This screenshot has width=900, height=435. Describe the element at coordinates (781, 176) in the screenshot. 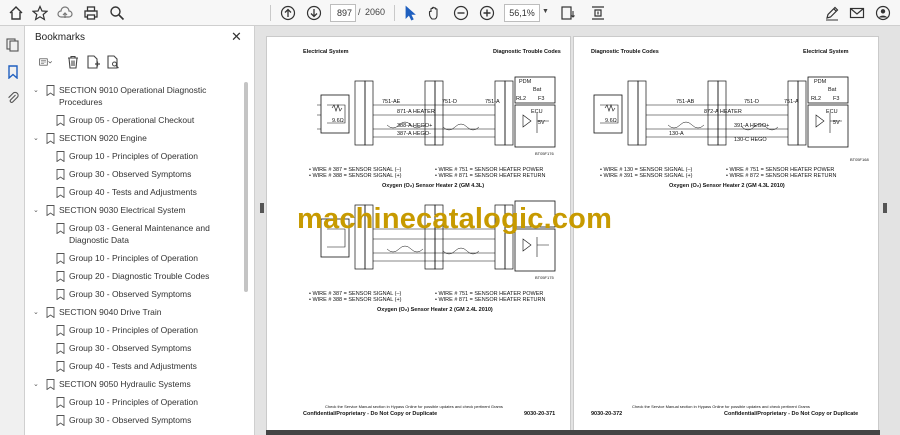

I see `legend-line: • WIRE # 872 = SENSOR HEATER RETURN` at that location.